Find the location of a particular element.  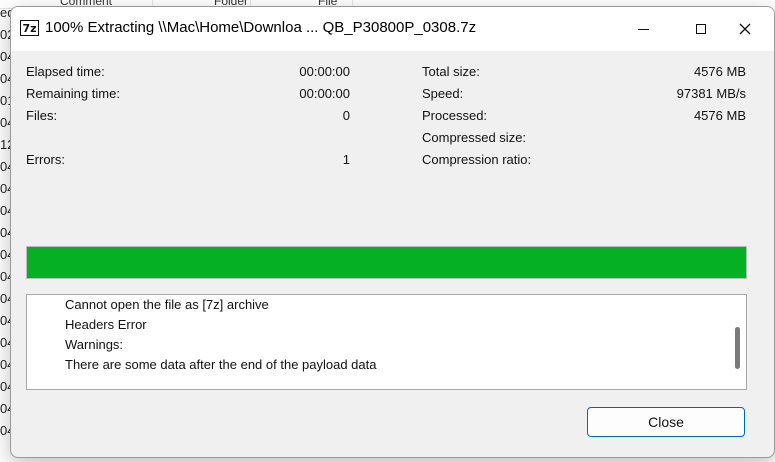

close-button: Close is located at coordinates (666, 422).